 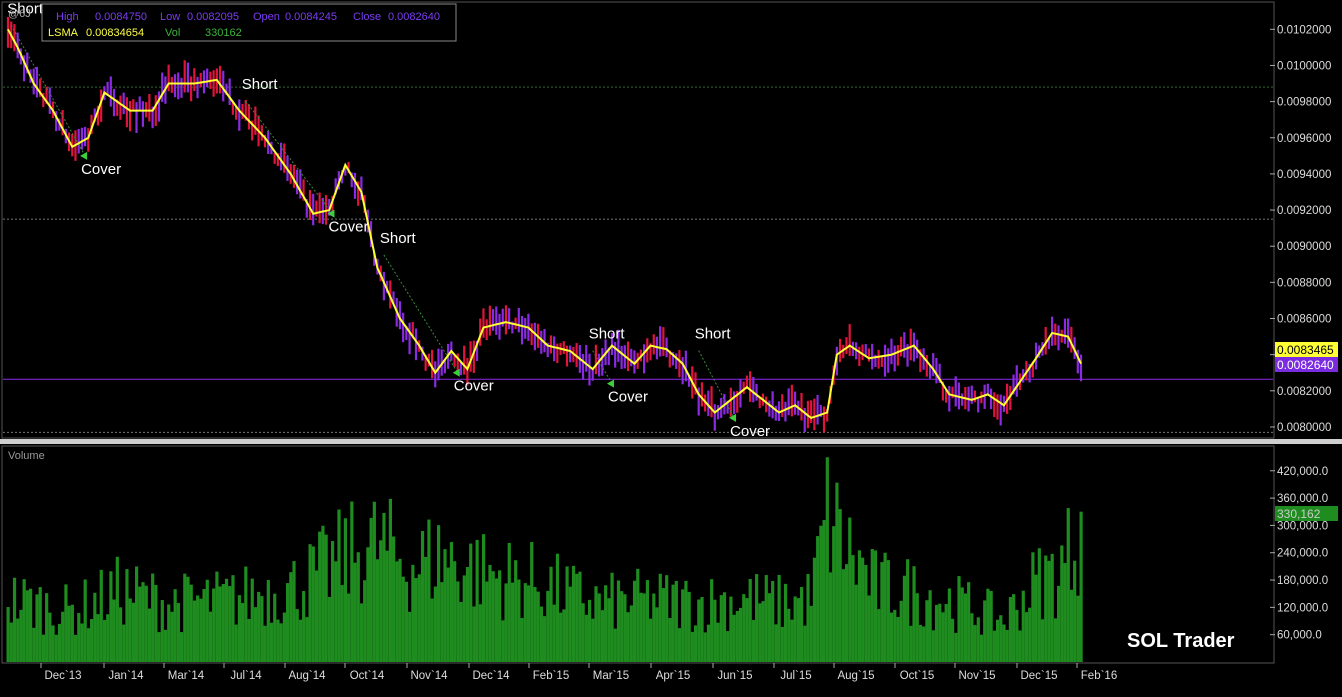 I want to click on short-signal-label: Short, so click(x=398, y=238).